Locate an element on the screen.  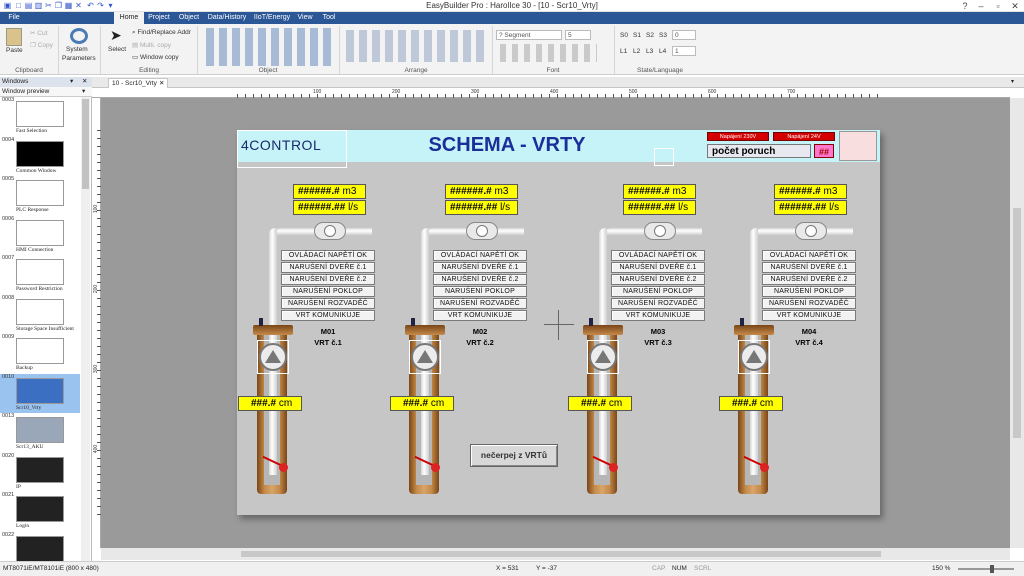
window-preview-item: 0010 Scr10_Vrty is located at coordinates (40, 393).